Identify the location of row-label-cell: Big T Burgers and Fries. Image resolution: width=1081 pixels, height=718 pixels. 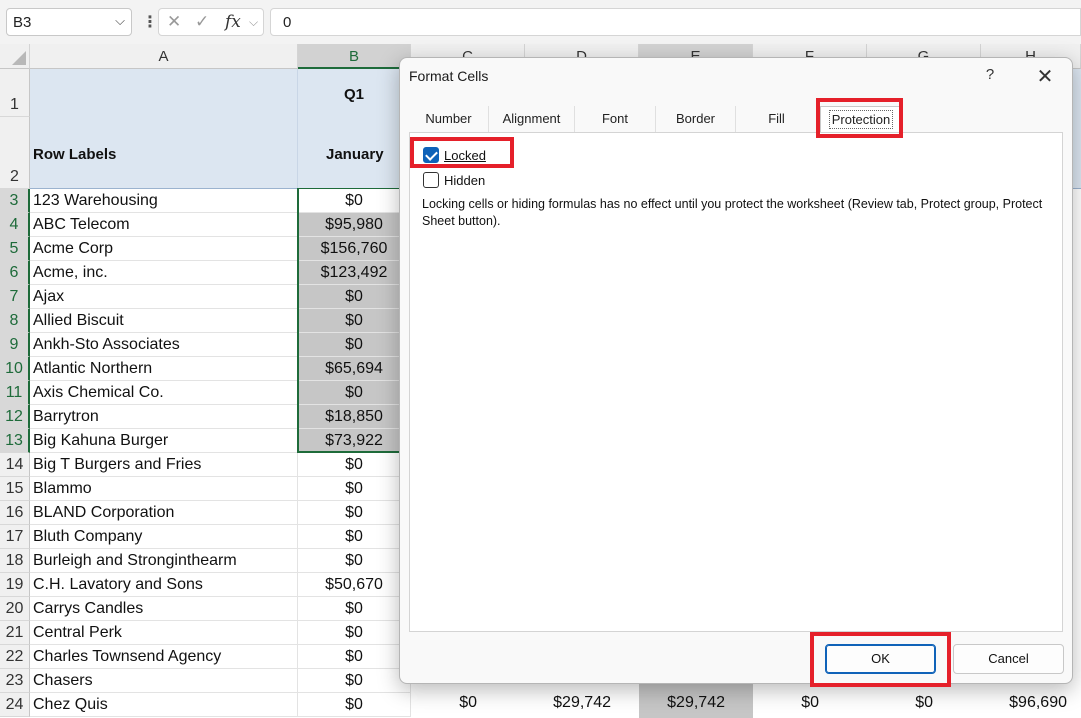
(164, 465).